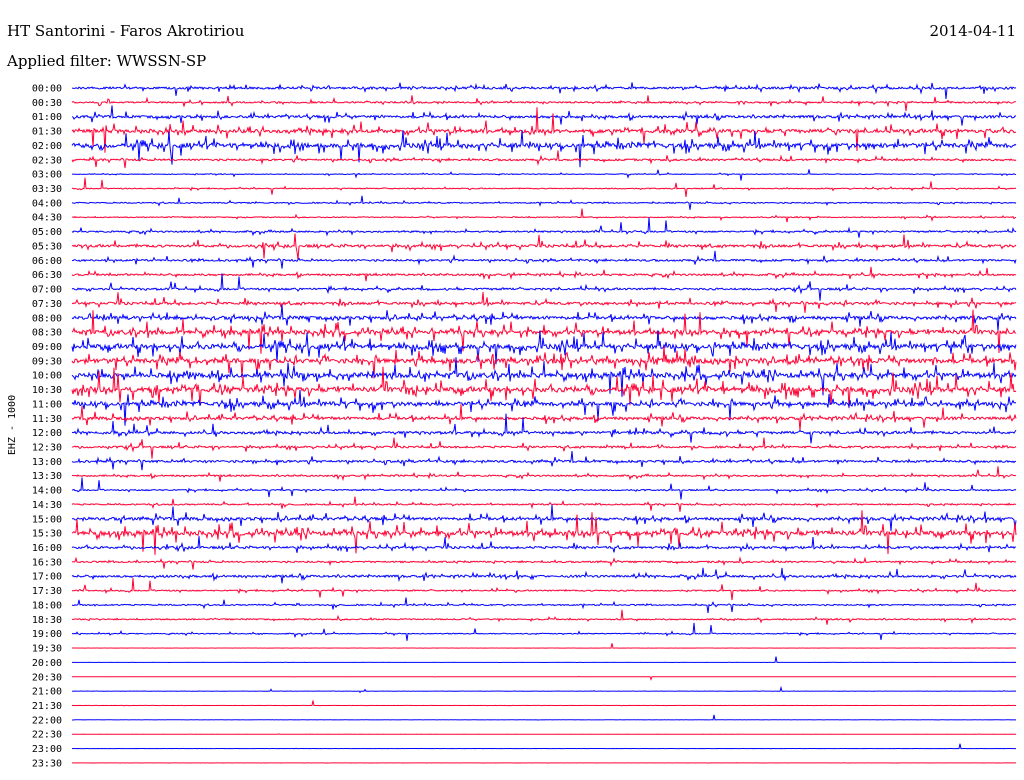  Describe the element at coordinates (47, 519) in the screenshot. I see `trace-time-label: 15:00` at that location.